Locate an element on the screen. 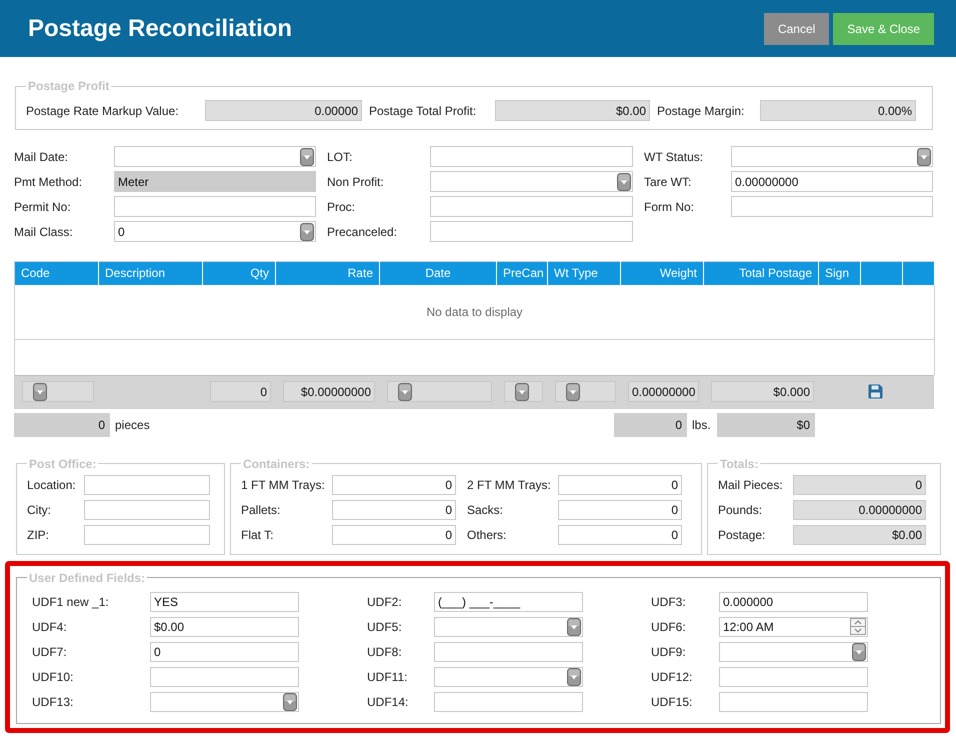  input-field: $0.00 is located at coordinates (224, 626).